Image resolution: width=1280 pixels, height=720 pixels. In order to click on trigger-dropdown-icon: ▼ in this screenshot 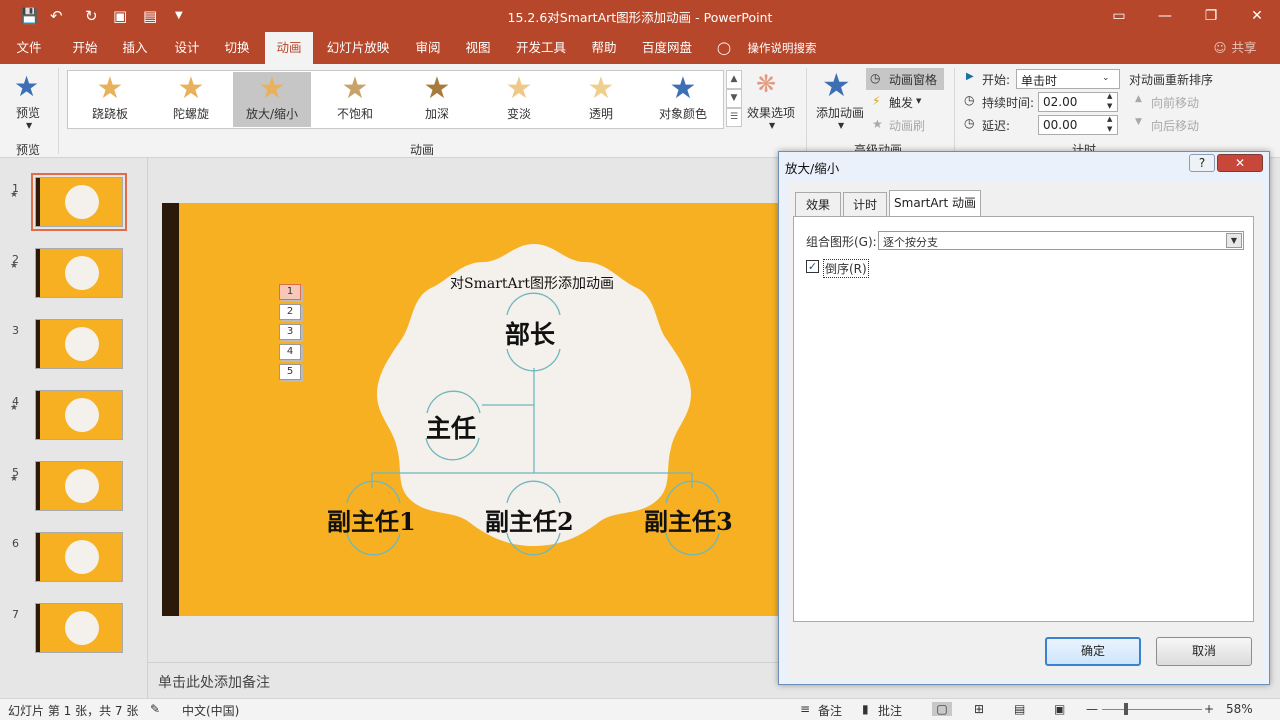, I will do `click(918, 101)`.